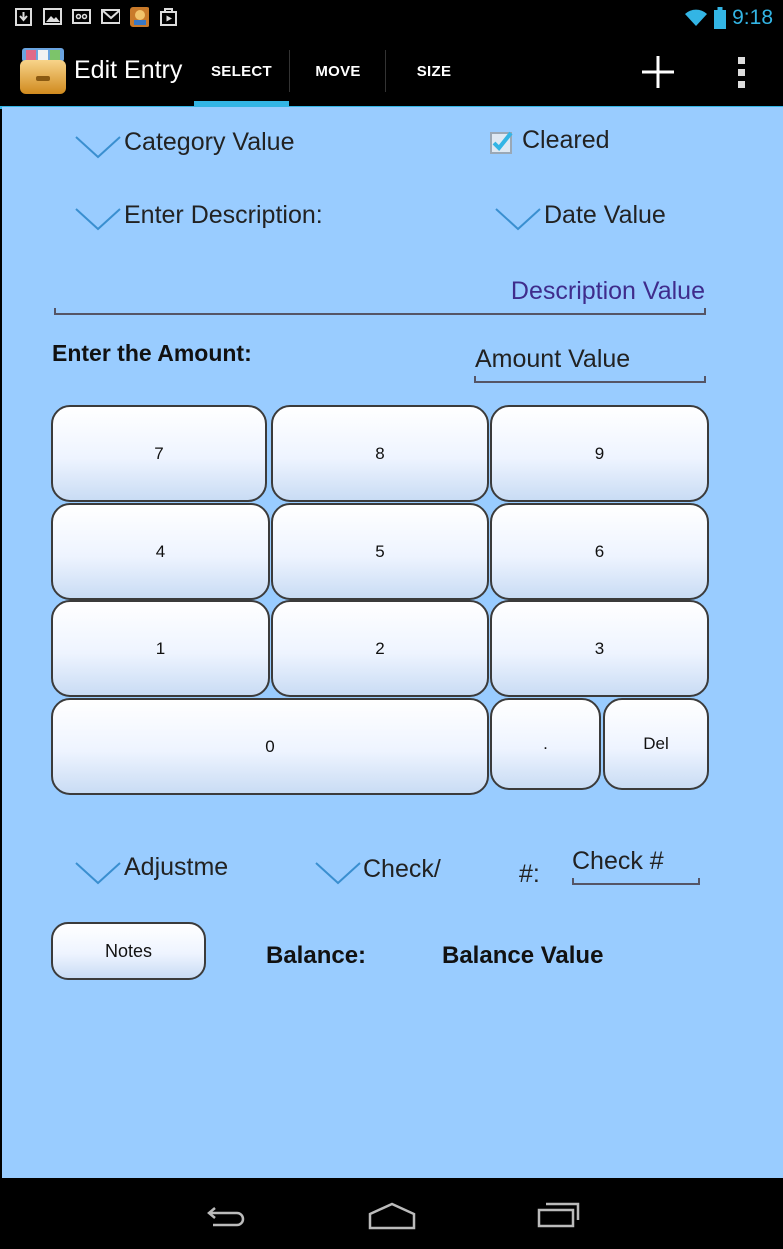  I want to click on description-underline, so click(380, 311).